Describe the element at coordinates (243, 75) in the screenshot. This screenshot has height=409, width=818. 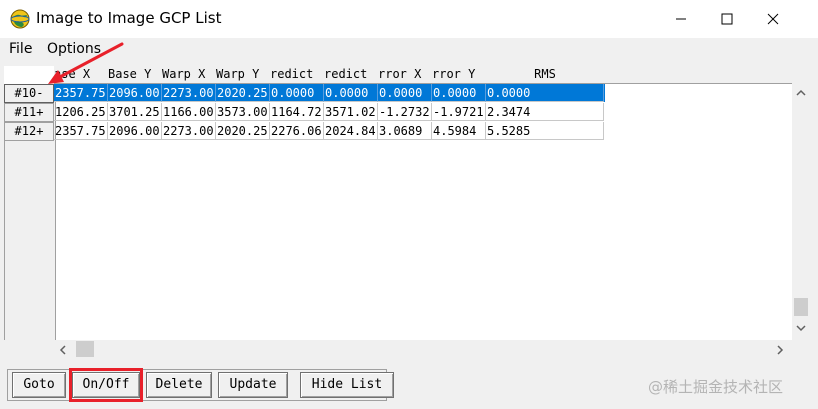
I see `column-header-warp-y: Warp Y` at that location.